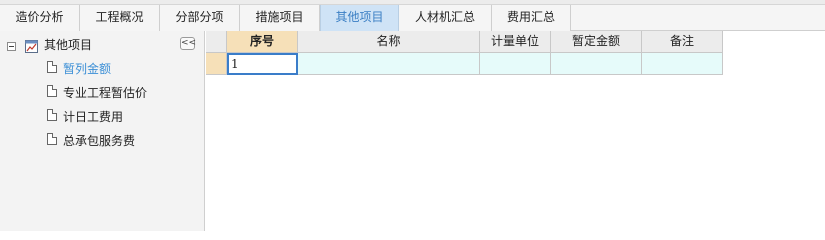  I want to click on column-header-amount: 暂定金额, so click(596, 42).